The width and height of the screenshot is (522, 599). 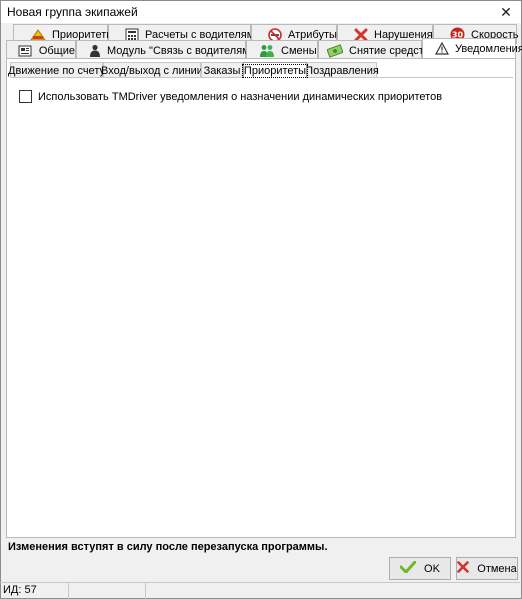 What do you see at coordinates (275, 70) in the screenshot?
I see `subtab-priorities: Приоритеты` at bounding box center [275, 70].